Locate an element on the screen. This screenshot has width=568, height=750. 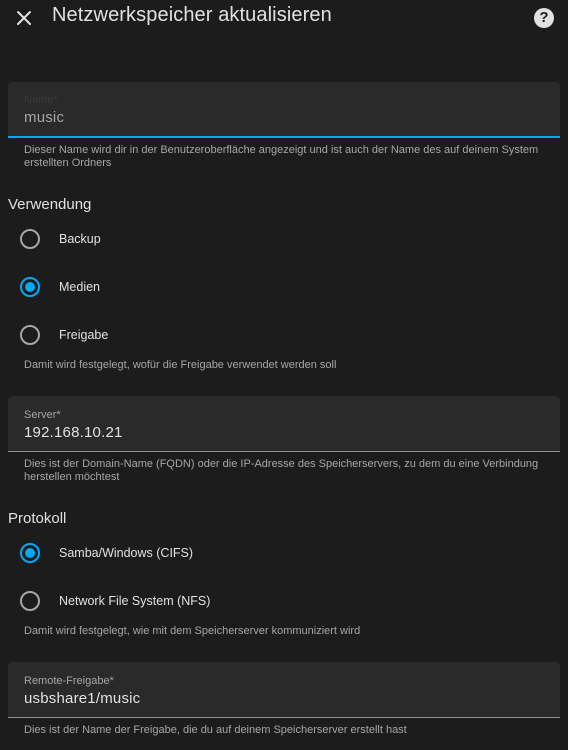
protocol-option-cifs: Samba/Windows (CIFS) is located at coordinates (106, 553).